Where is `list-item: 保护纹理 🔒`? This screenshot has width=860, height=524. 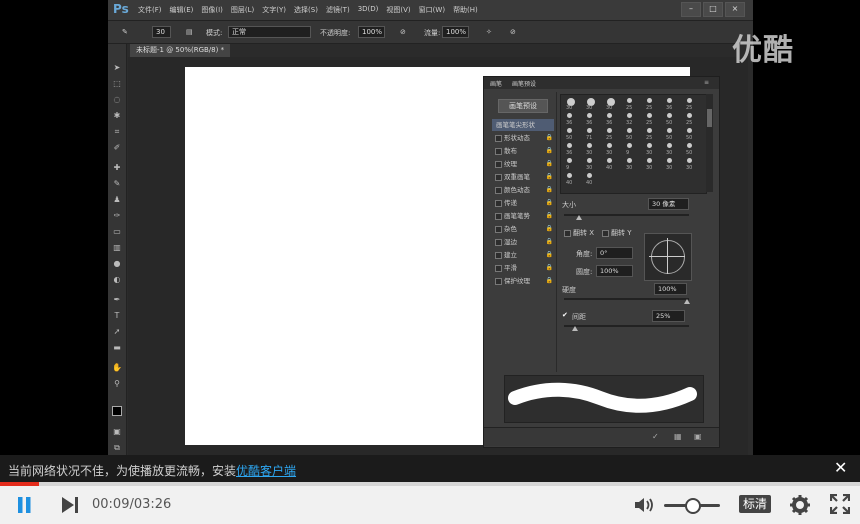
list-item: 保护纹理 🔒 is located at coordinates (523, 281).